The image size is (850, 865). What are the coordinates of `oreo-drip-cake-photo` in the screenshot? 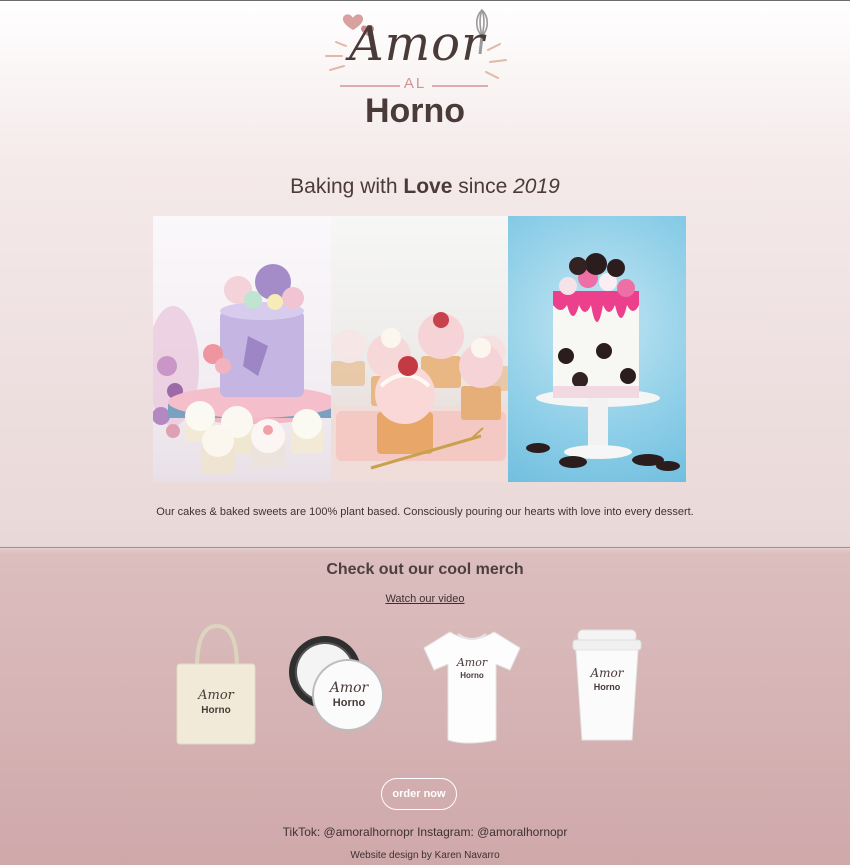 It's located at (597, 349).